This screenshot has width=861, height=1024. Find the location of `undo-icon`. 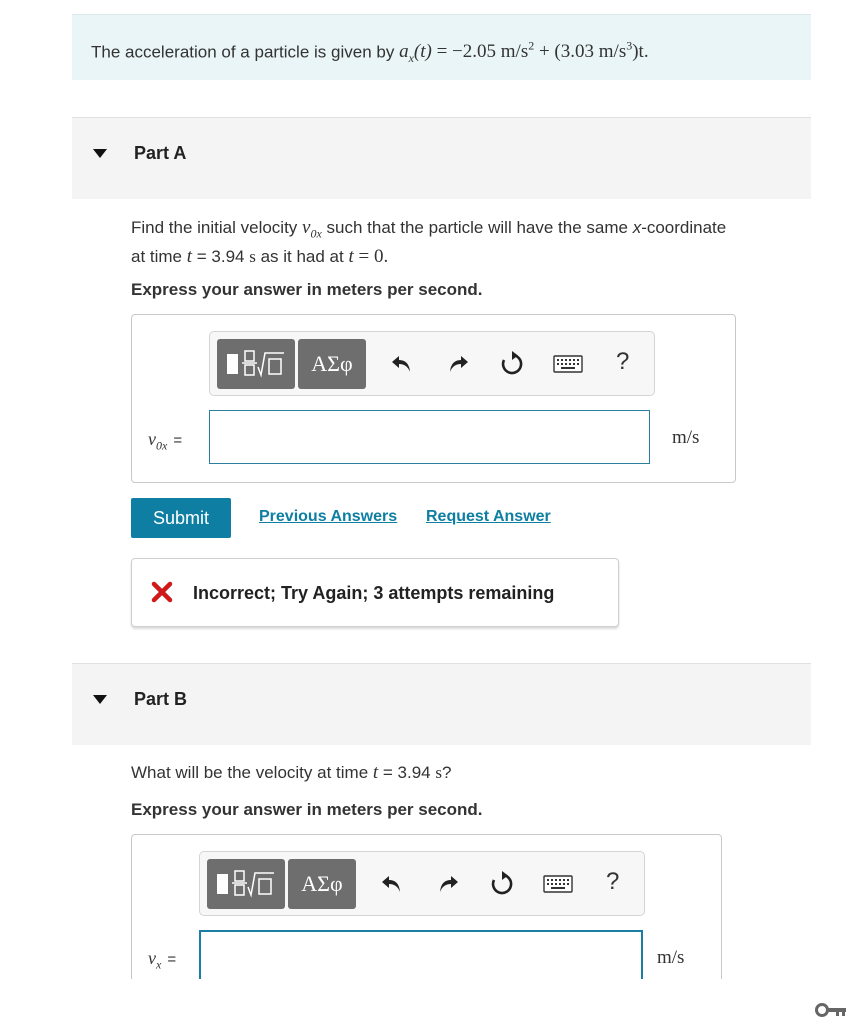

undo-icon is located at coordinates (392, 884).